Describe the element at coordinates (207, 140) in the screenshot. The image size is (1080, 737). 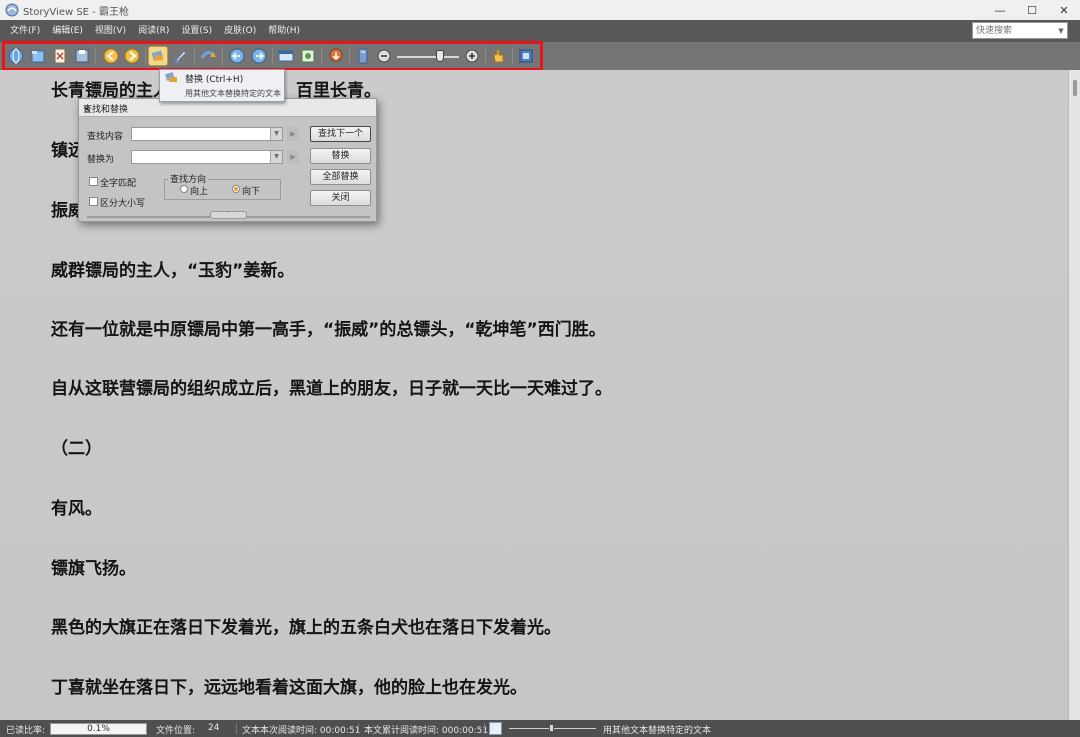
I see `find-input` at that location.